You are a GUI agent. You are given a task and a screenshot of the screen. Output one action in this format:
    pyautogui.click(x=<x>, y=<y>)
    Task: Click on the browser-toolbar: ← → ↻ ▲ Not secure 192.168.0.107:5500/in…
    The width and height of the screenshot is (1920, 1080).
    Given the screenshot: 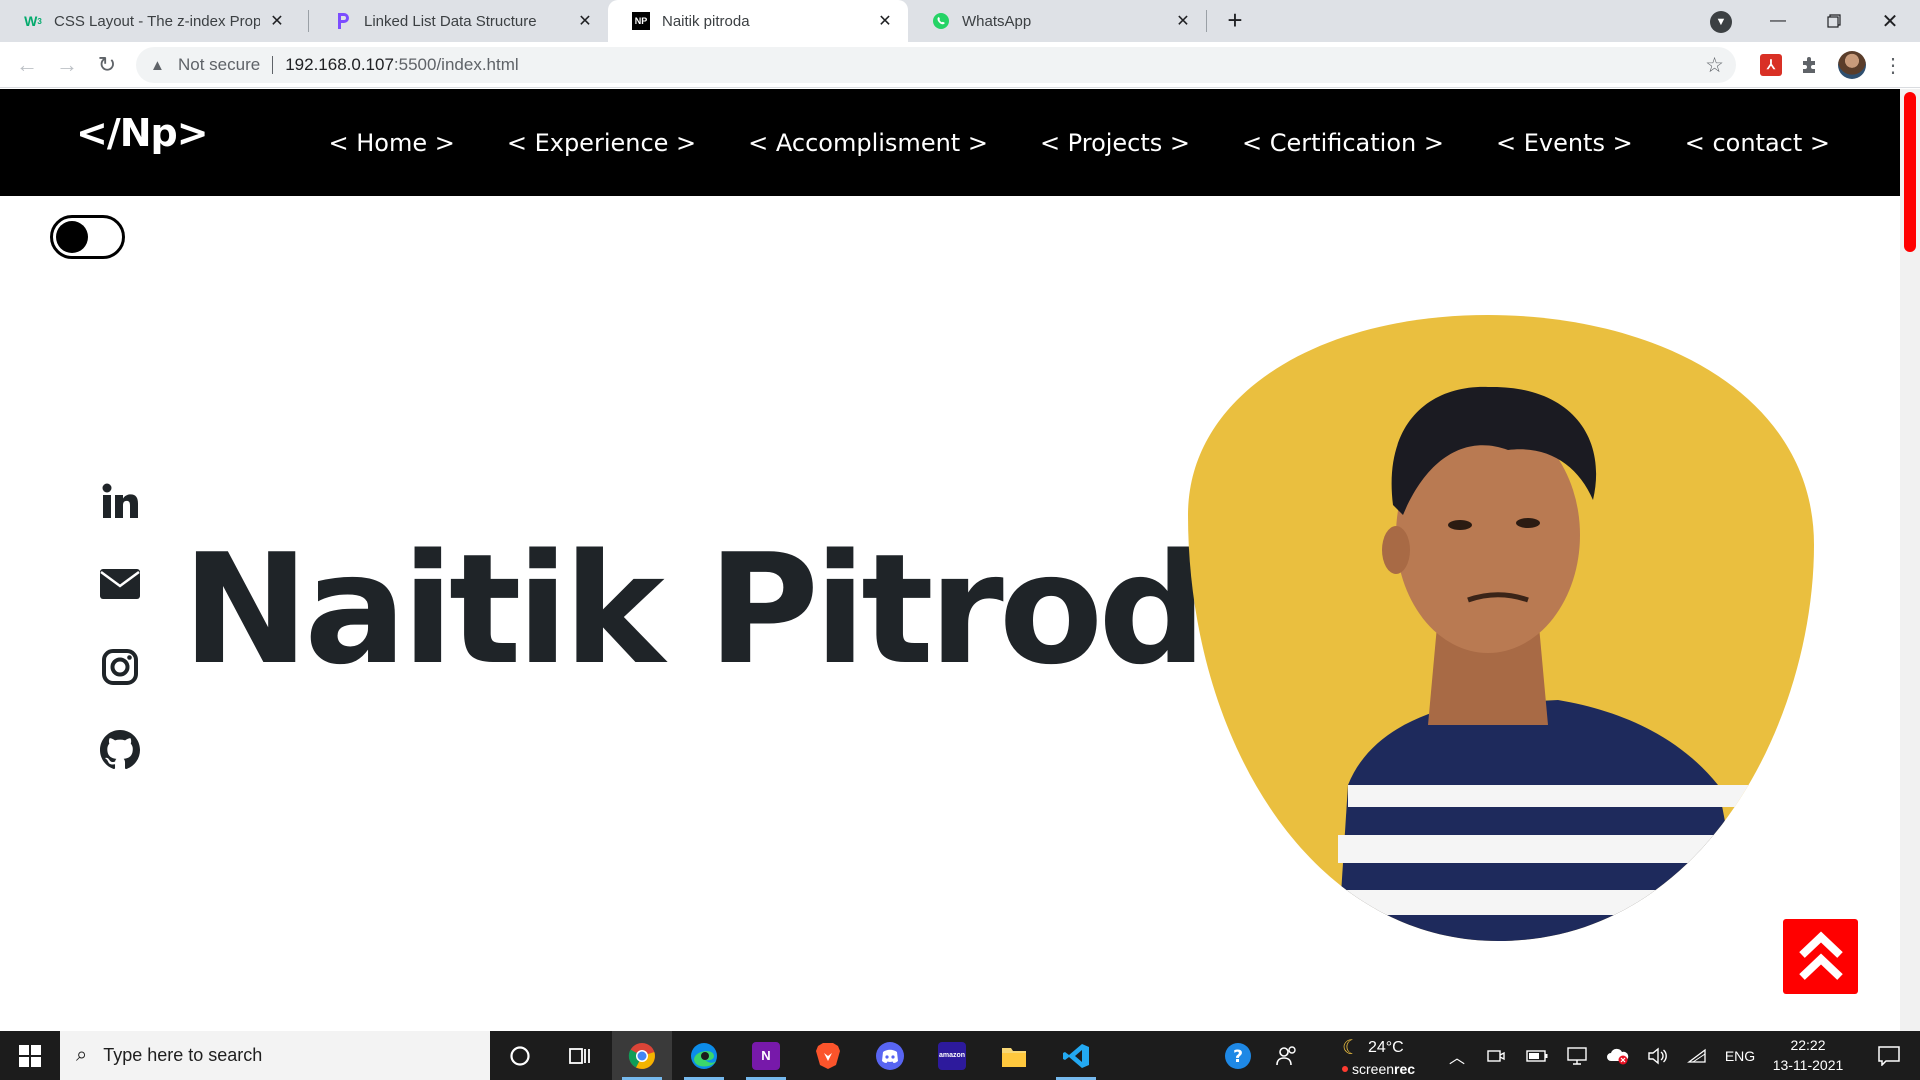 What is the action you would take?
    pyautogui.click(x=960, y=65)
    